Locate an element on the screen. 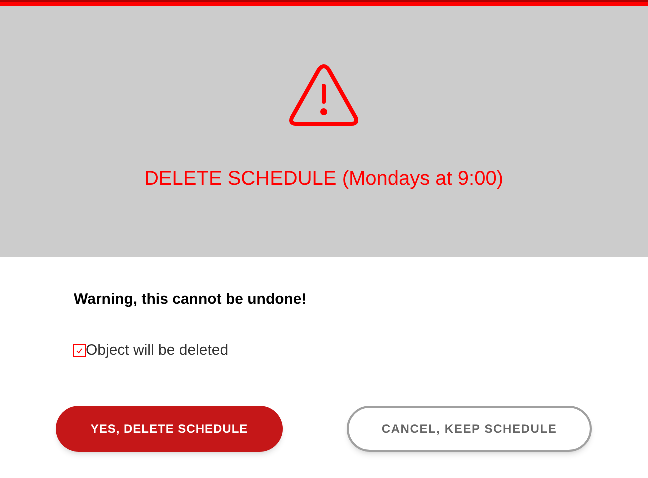 This screenshot has width=648, height=478. checkbox is located at coordinates (79, 351).